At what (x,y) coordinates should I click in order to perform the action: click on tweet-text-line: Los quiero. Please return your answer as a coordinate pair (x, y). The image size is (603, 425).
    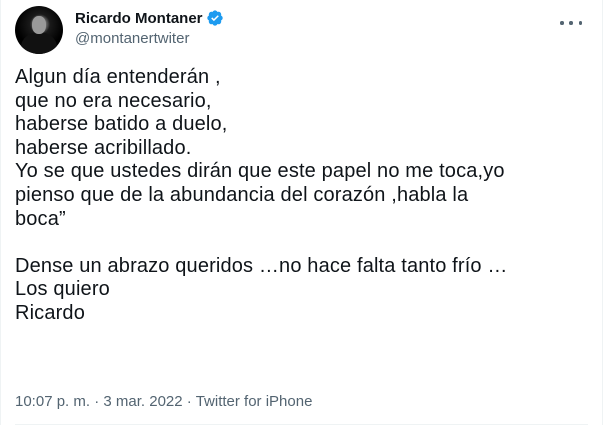
    Looking at the image, I should click on (62, 289).